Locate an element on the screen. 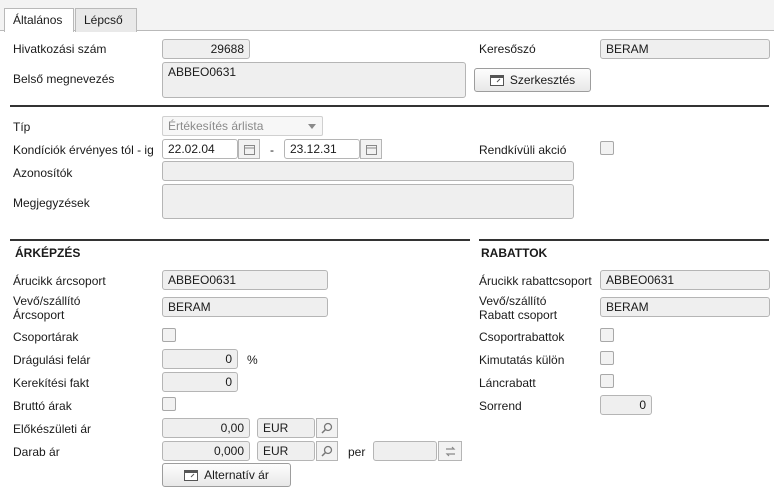 This screenshot has height=494, width=774. search-keyword-field: BERAM is located at coordinates (685, 49).